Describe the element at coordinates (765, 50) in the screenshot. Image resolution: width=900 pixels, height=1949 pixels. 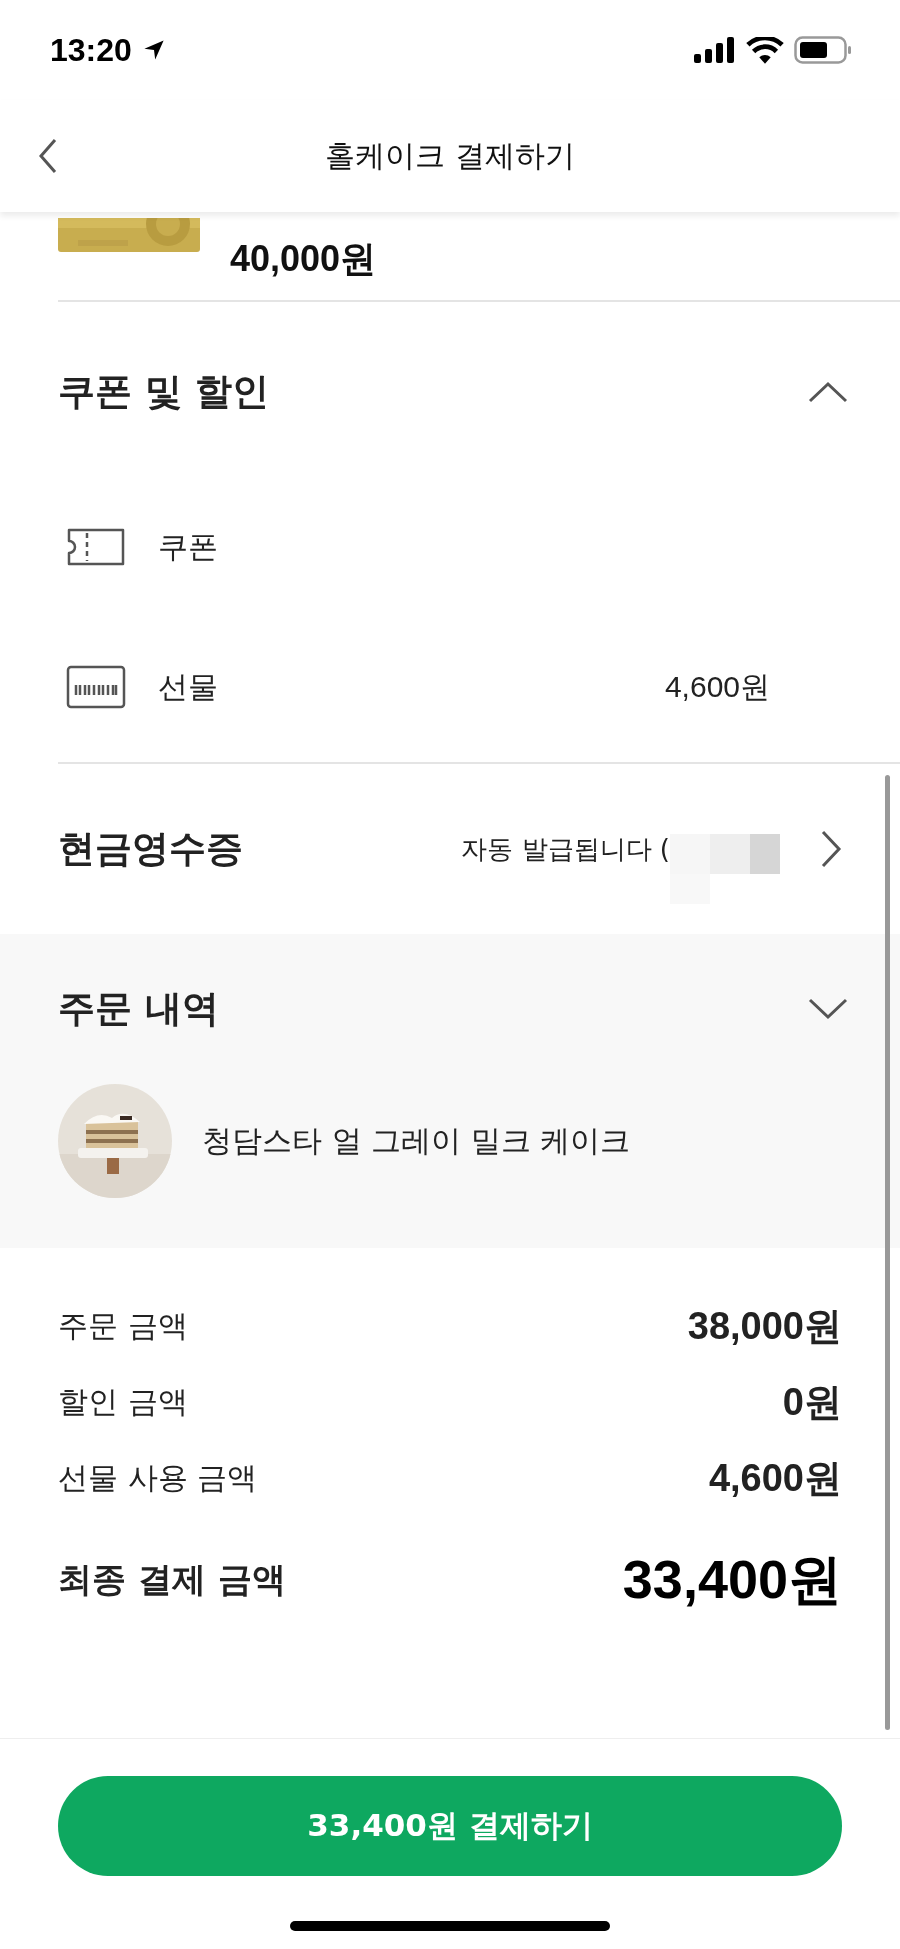
I see `wifi-icon` at that location.